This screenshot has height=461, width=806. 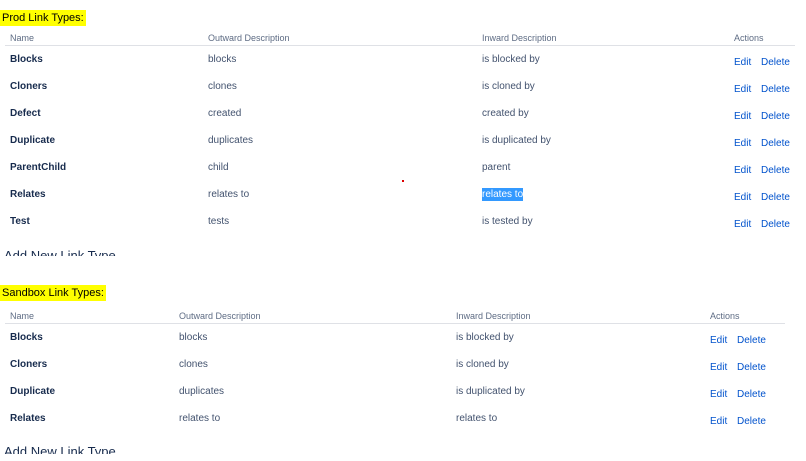 What do you see at coordinates (218, 167) in the screenshot?
I see `outward-description: child` at bounding box center [218, 167].